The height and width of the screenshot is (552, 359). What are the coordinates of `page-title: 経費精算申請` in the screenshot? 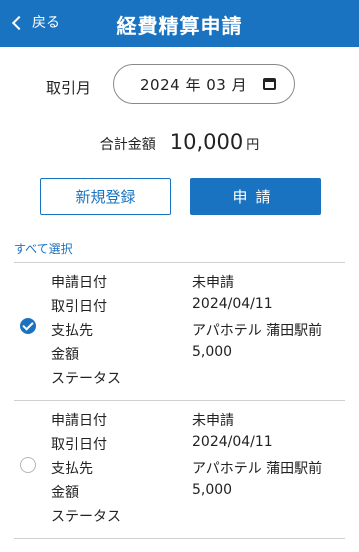 It's located at (179, 26).